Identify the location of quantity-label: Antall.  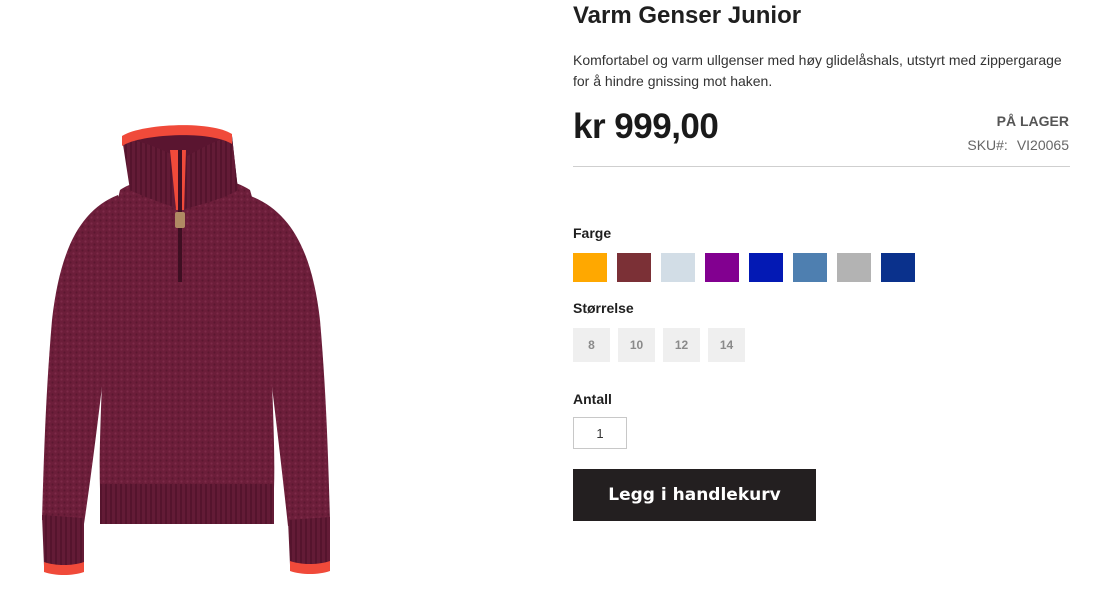
(592, 399).